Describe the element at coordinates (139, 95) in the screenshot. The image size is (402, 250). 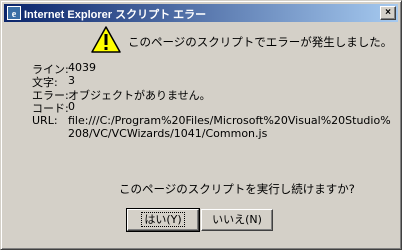
I see `error-value: オブジェクトがありません。` at that location.